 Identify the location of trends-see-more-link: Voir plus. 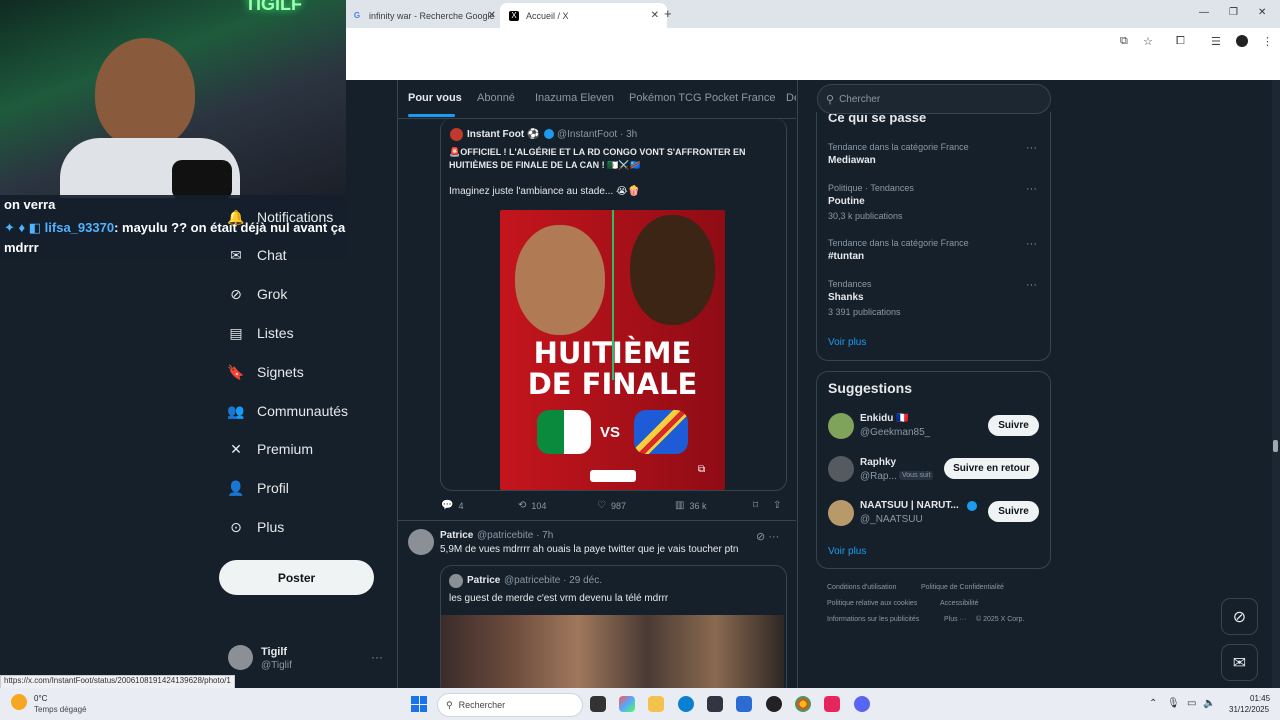
(847, 342).